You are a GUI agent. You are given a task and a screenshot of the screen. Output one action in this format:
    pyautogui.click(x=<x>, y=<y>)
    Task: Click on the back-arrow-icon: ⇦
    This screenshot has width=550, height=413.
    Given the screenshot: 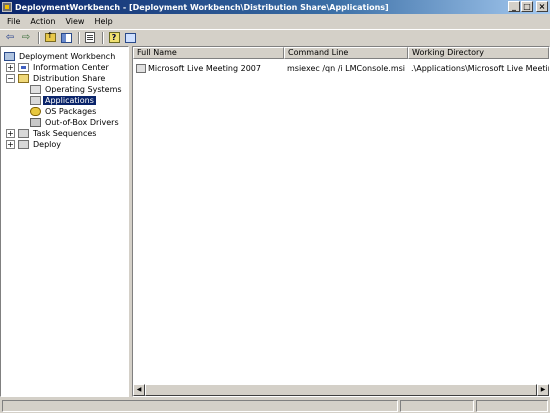 What is the action you would take?
    pyautogui.click(x=10, y=37)
    